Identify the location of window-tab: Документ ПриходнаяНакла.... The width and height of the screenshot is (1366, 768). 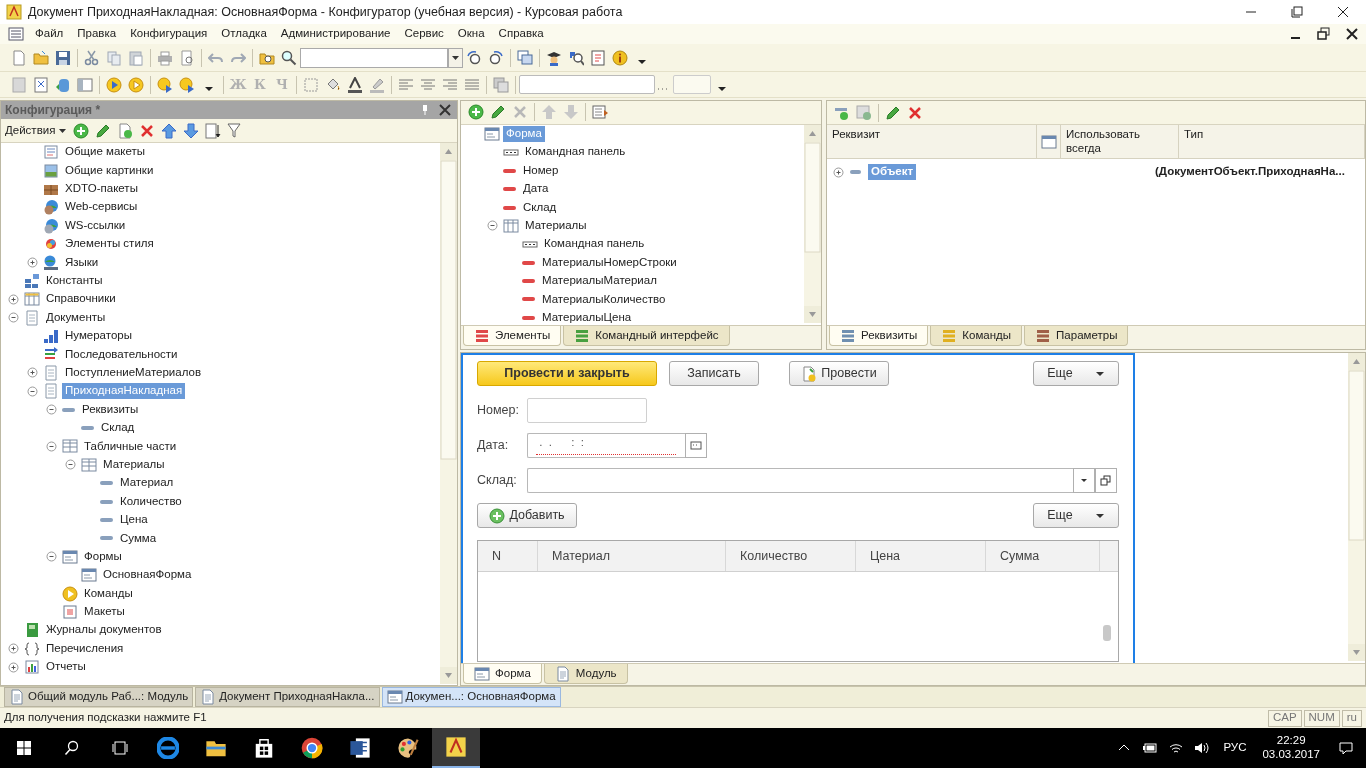
(287, 697).